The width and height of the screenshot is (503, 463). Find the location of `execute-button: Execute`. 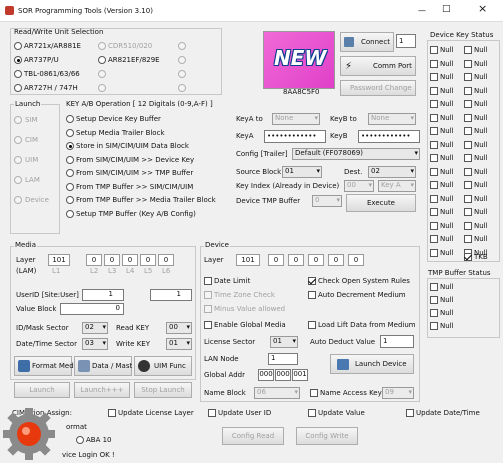

execute-button: Execute is located at coordinates (381, 203).